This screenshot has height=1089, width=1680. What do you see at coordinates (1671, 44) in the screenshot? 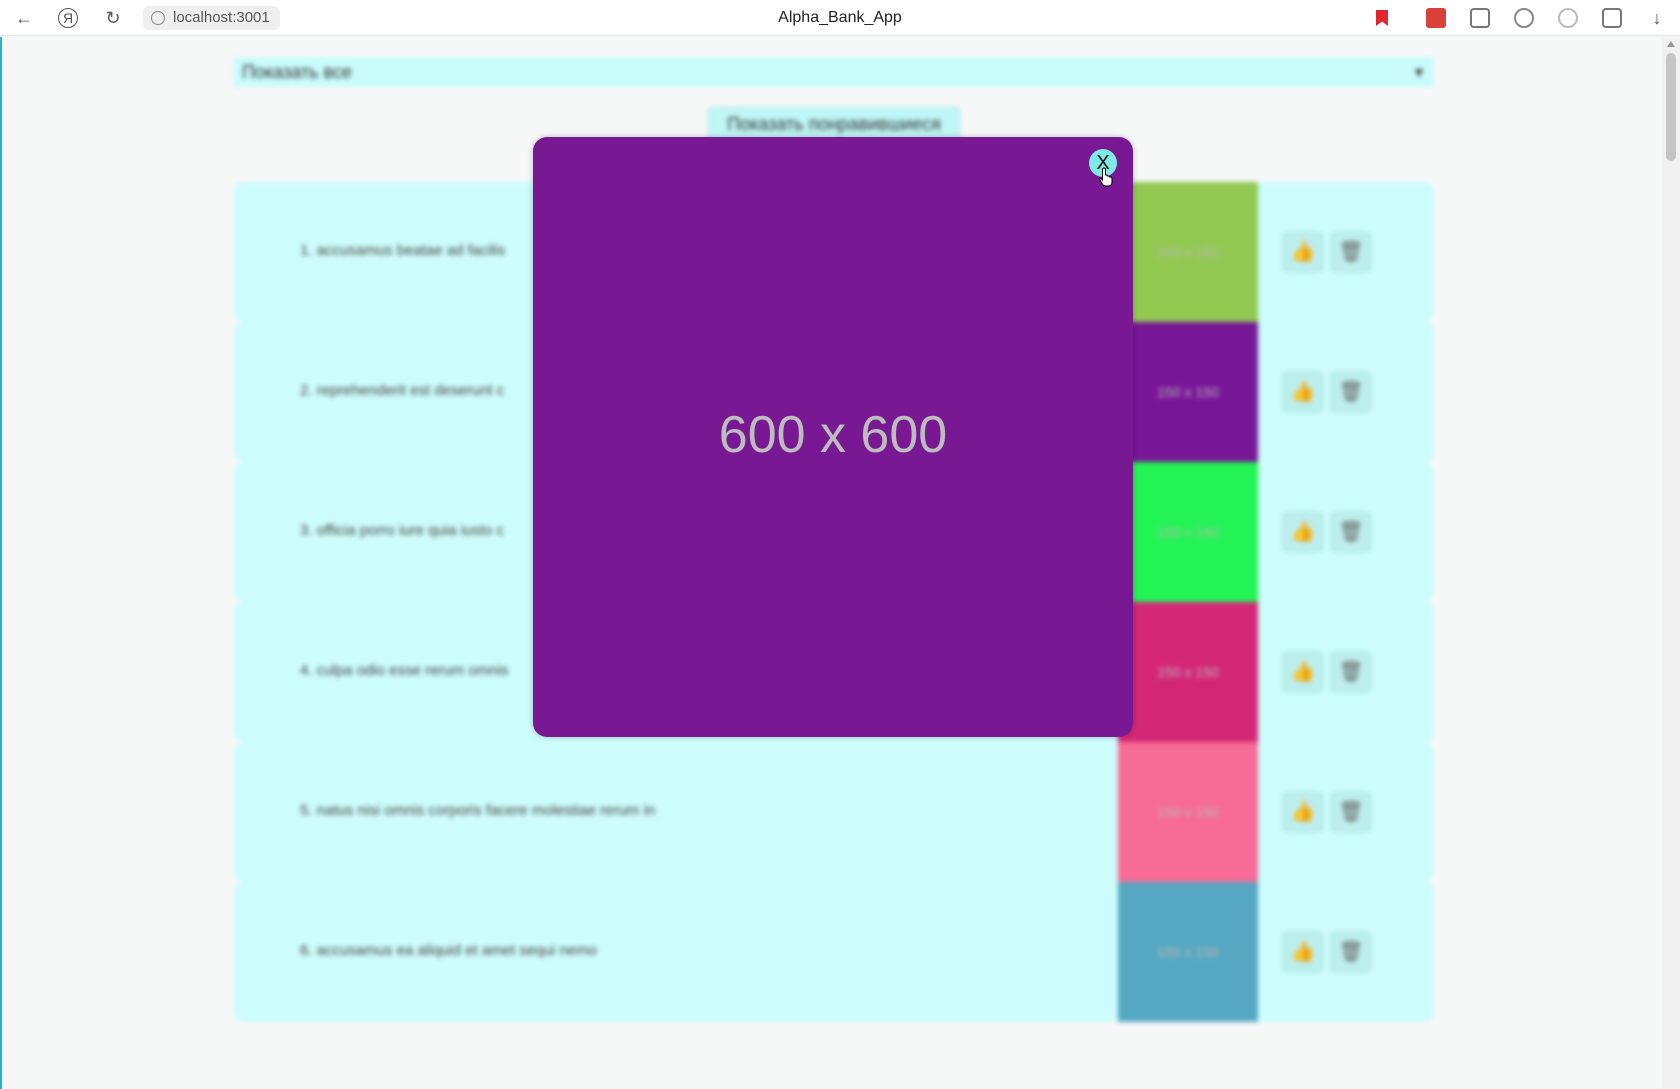
I see `scroll-up-icon` at bounding box center [1671, 44].